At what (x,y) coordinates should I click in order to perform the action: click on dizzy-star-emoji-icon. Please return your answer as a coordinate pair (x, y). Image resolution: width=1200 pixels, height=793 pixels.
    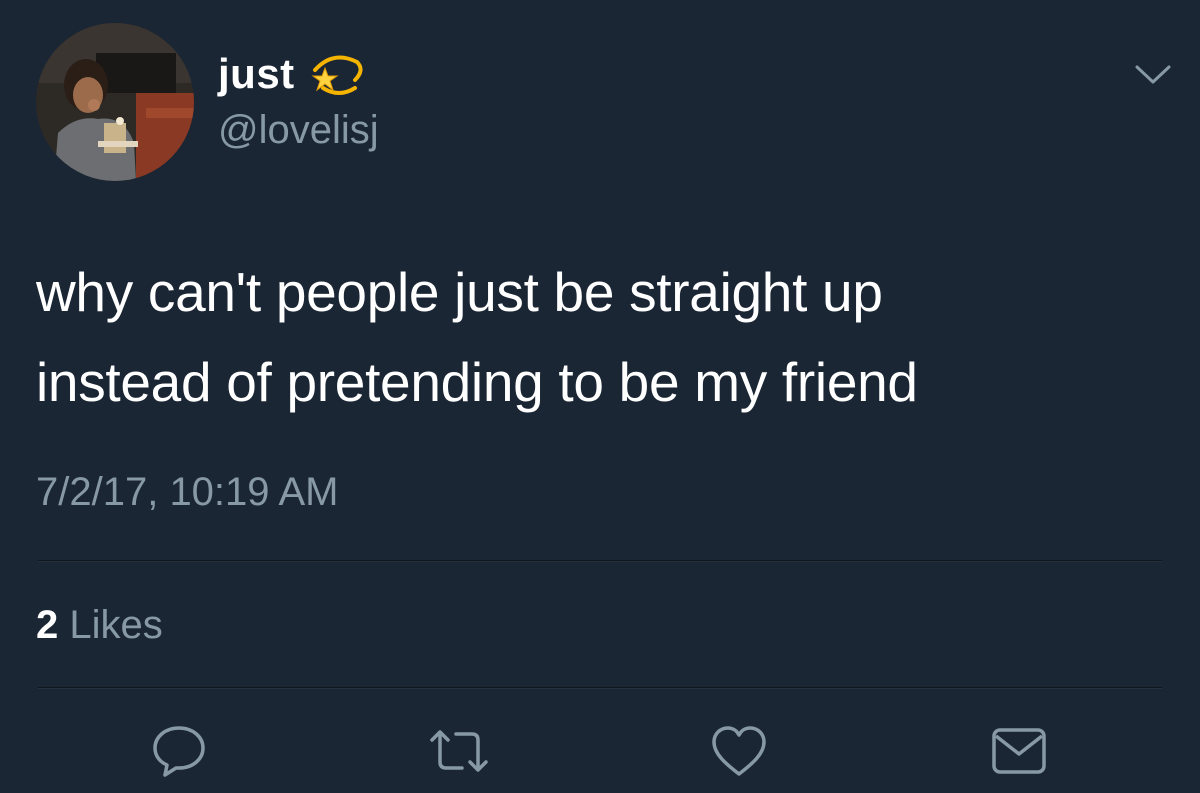
    Looking at the image, I should click on (337, 74).